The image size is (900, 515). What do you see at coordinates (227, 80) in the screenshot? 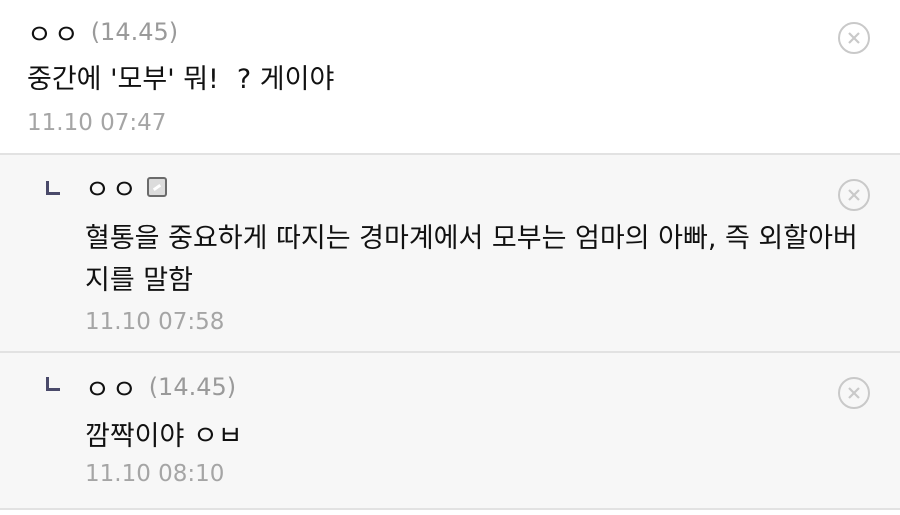
I see `censored-region` at bounding box center [227, 80].